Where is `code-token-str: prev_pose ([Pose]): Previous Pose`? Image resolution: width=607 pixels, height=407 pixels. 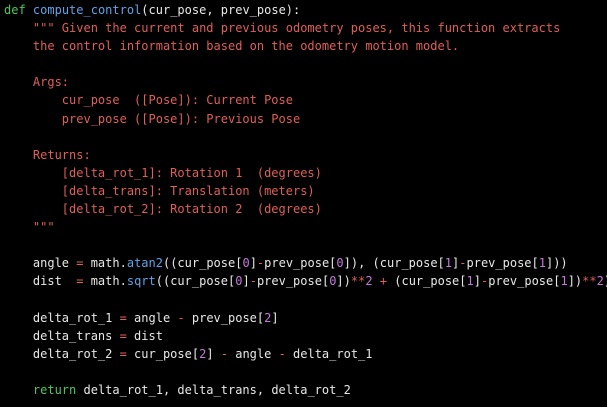
code-token-str: prev_pose ([Pose]): Previous Pose is located at coordinates (152, 118).